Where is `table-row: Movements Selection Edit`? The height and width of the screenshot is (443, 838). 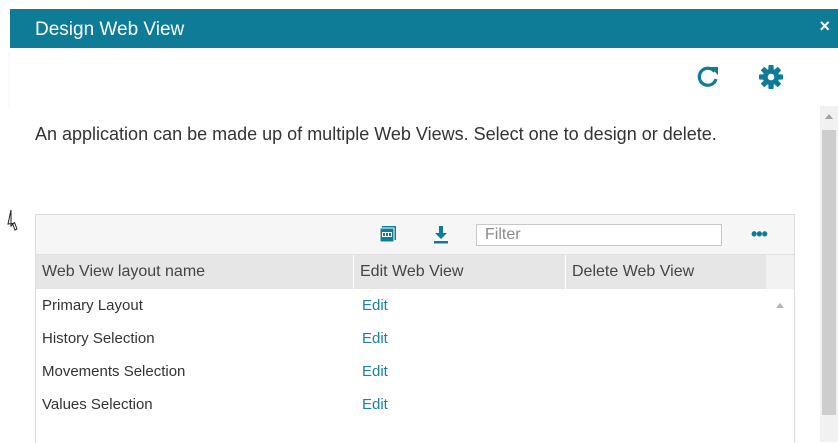
table-row: Movements Selection Edit is located at coordinates (401, 371).